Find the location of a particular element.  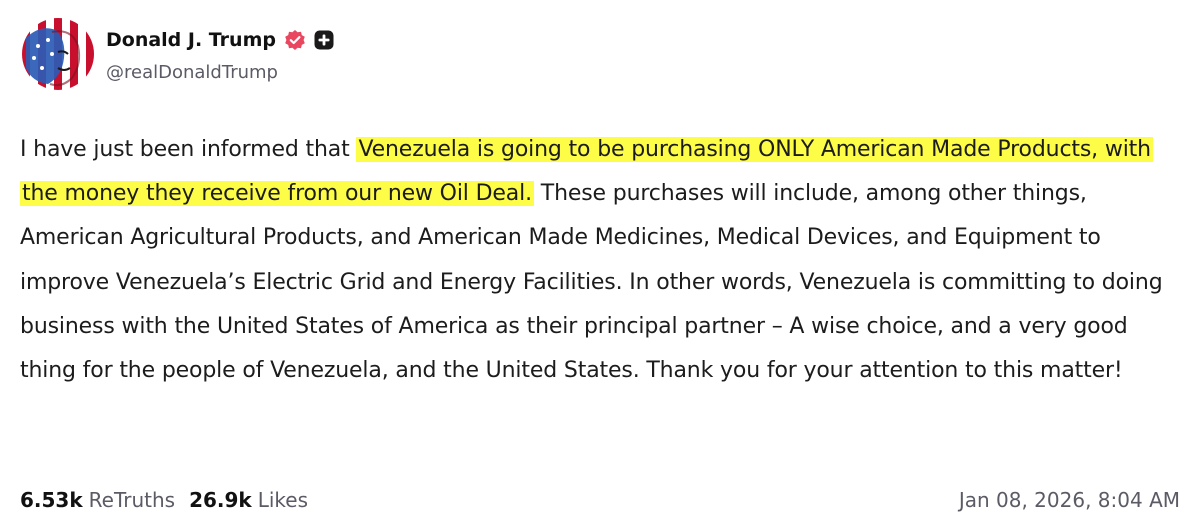

likes-count: 26.9k is located at coordinates (220, 500).